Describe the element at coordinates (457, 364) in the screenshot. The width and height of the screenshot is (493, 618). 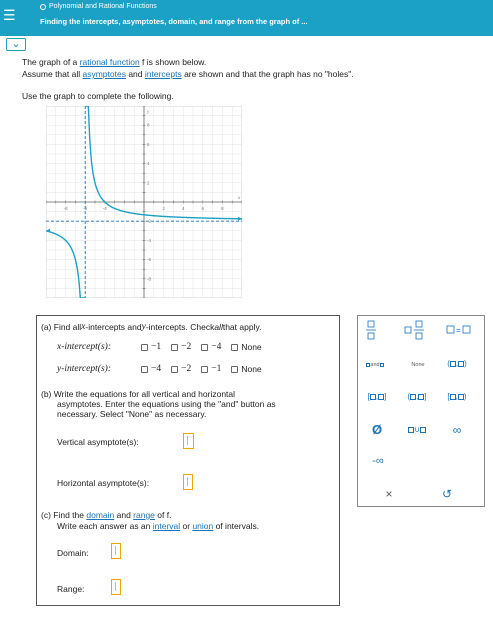
I see `open-interval-button: (,)` at that location.